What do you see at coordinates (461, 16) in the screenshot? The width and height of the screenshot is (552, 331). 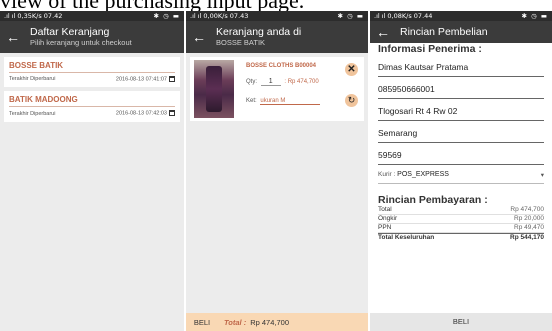 I see `status-bar: .ıl ıl 0,08K/s 07.44 ✱ ◷ ▬` at bounding box center [461, 16].